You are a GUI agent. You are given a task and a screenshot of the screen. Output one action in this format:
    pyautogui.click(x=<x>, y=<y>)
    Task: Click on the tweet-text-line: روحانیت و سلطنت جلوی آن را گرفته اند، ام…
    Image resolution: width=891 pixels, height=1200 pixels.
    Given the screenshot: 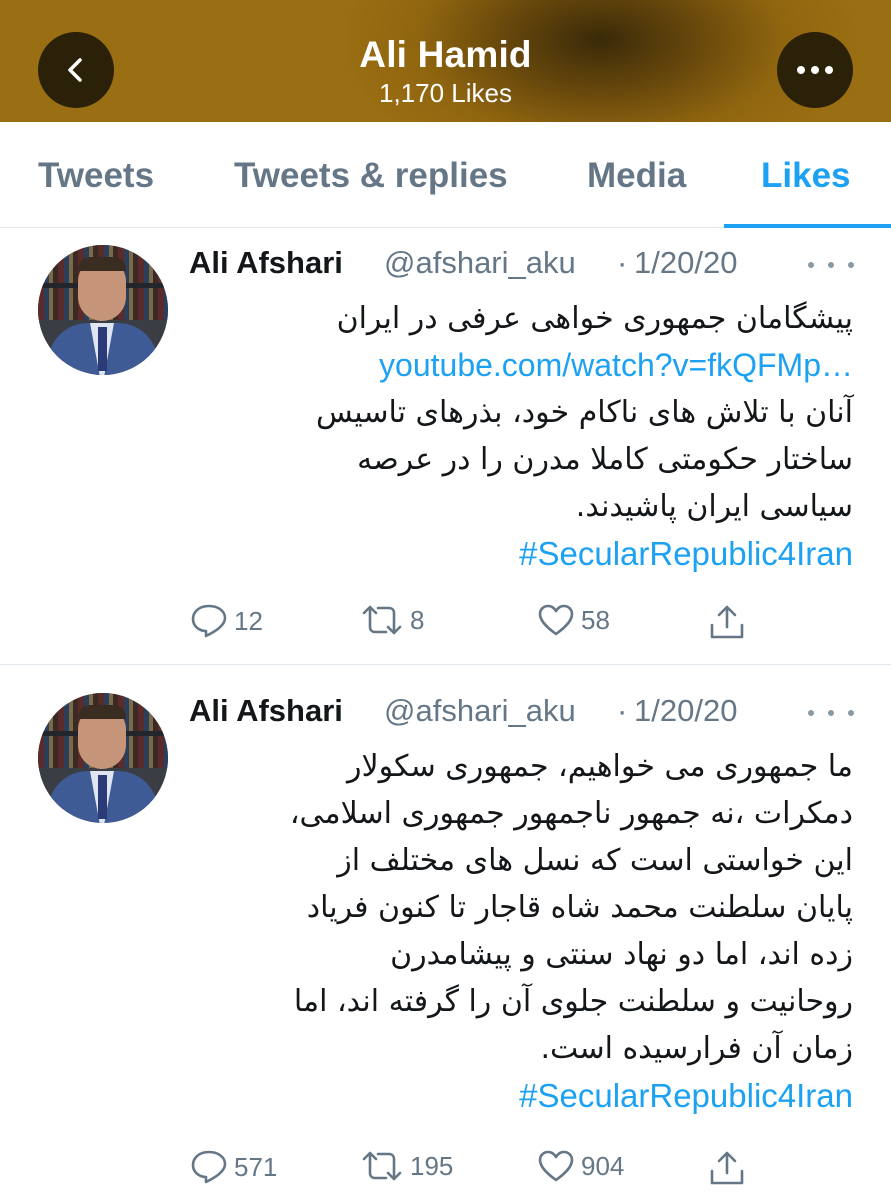 What is the action you would take?
    pyautogui.click(x=573, y=1001)
    